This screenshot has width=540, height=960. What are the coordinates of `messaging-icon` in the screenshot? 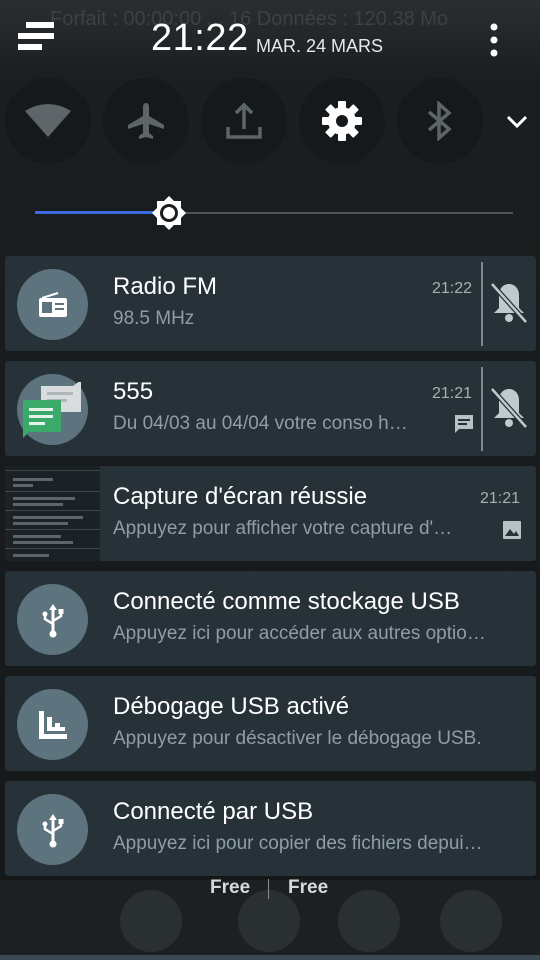 It's located at (51, 409).